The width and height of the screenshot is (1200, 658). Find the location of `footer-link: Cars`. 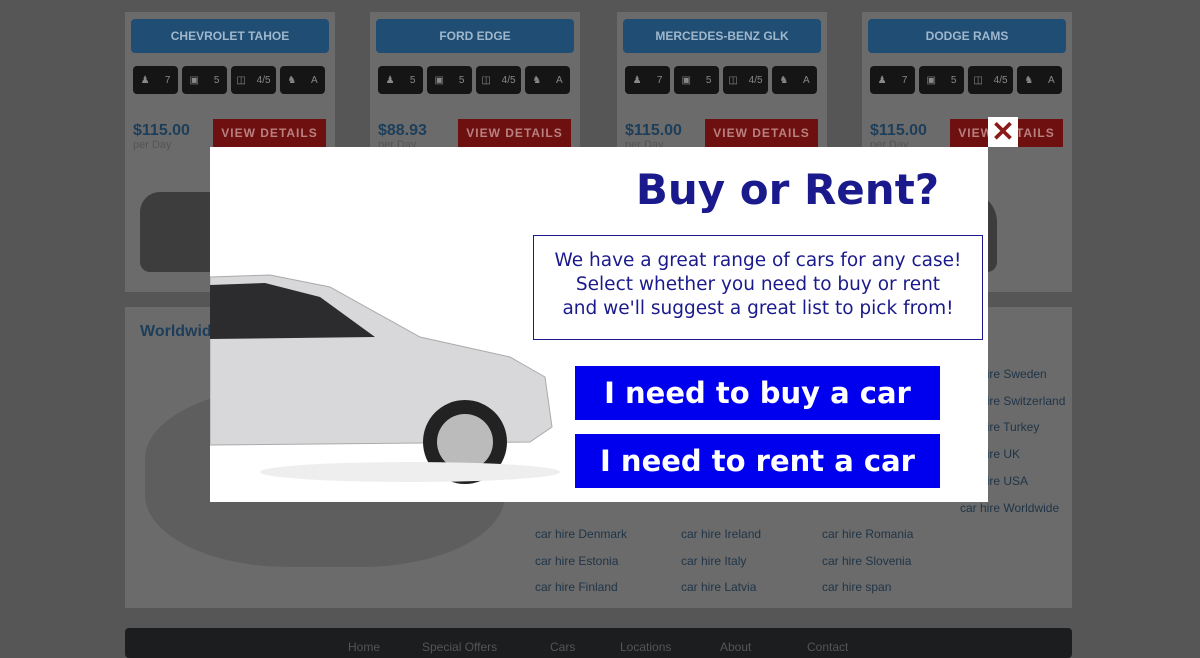

footer-link: Cars is located at coordinates (562, 647).